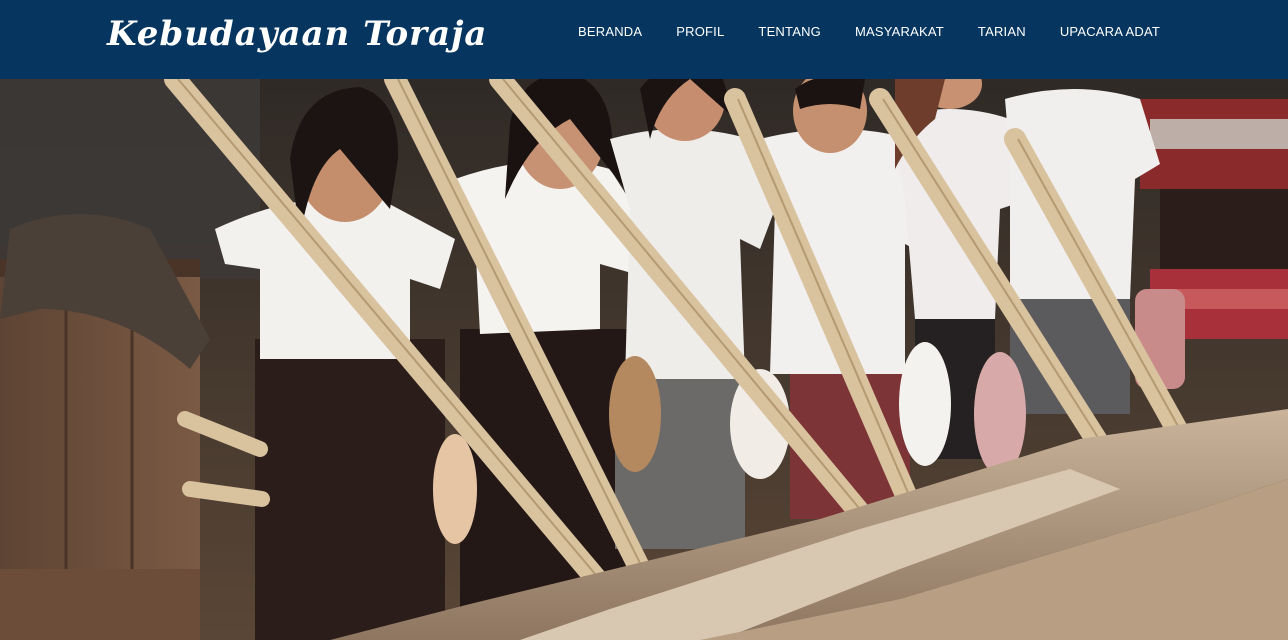 The width and height of the screenshot is (1288, 640). Describe the element at coordinates (700, 31) in the screenshot. I see `nav-link-profil: PROFIL` at that location.